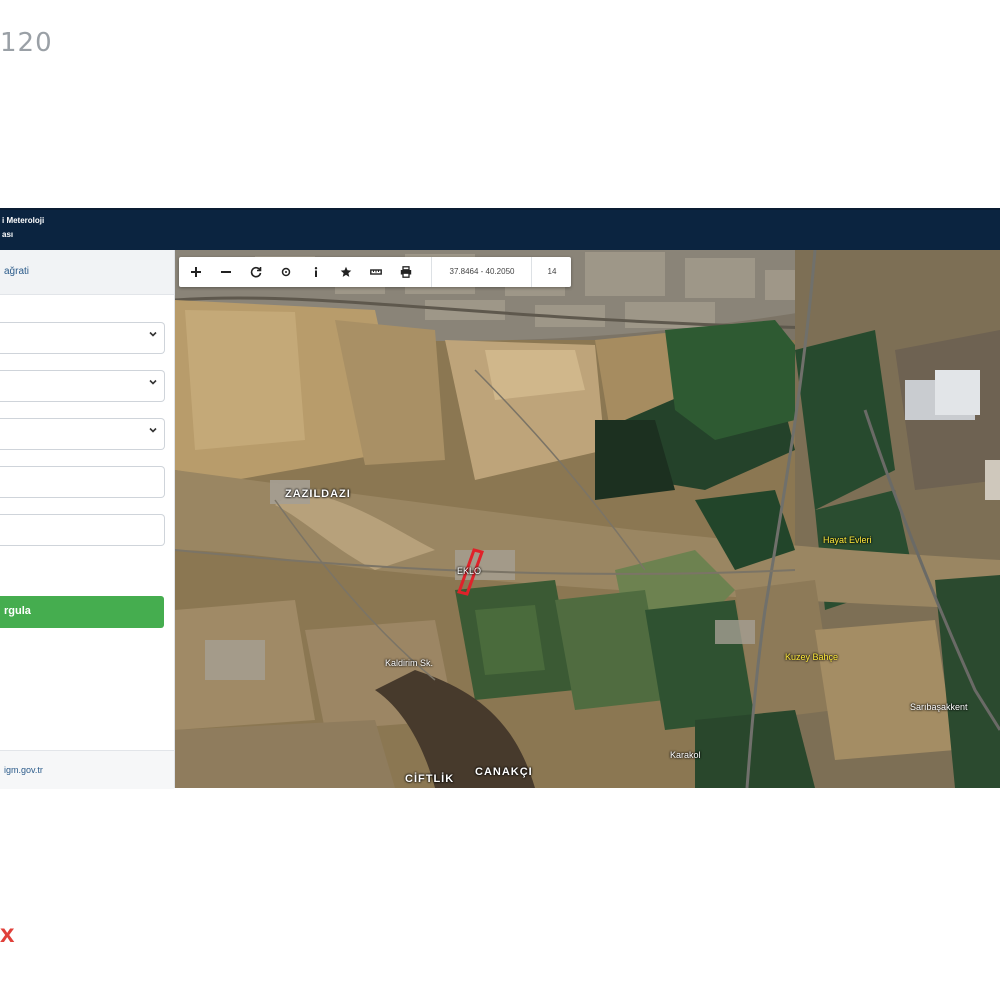  Describe the element at coordinates (481, 272) in the screenshot. I see `coordinate-readout: 37.8464 - 40.2050` at that location.